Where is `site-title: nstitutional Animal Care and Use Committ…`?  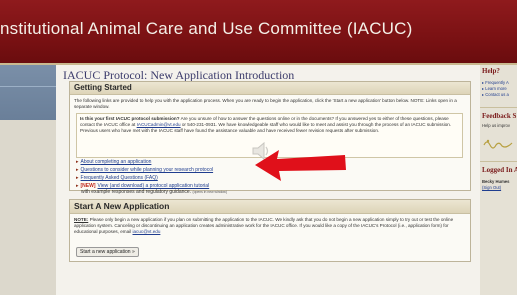
site-title: nstitutional Animal Care and Use Committ… is located at coordinates (206, 28).